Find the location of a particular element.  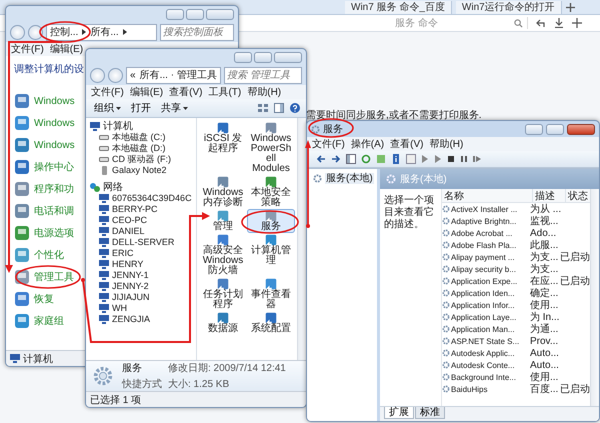

tree-item: WH is located at coordinates (119, 308).